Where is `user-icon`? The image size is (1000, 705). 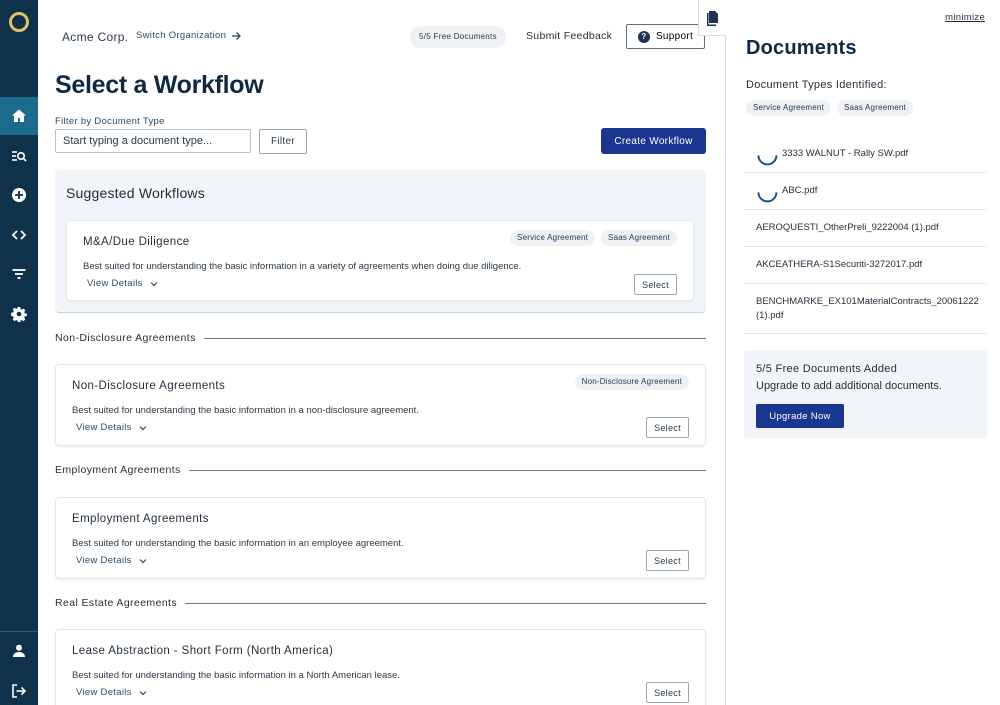 user-icon is located at coordinates (19, 650).